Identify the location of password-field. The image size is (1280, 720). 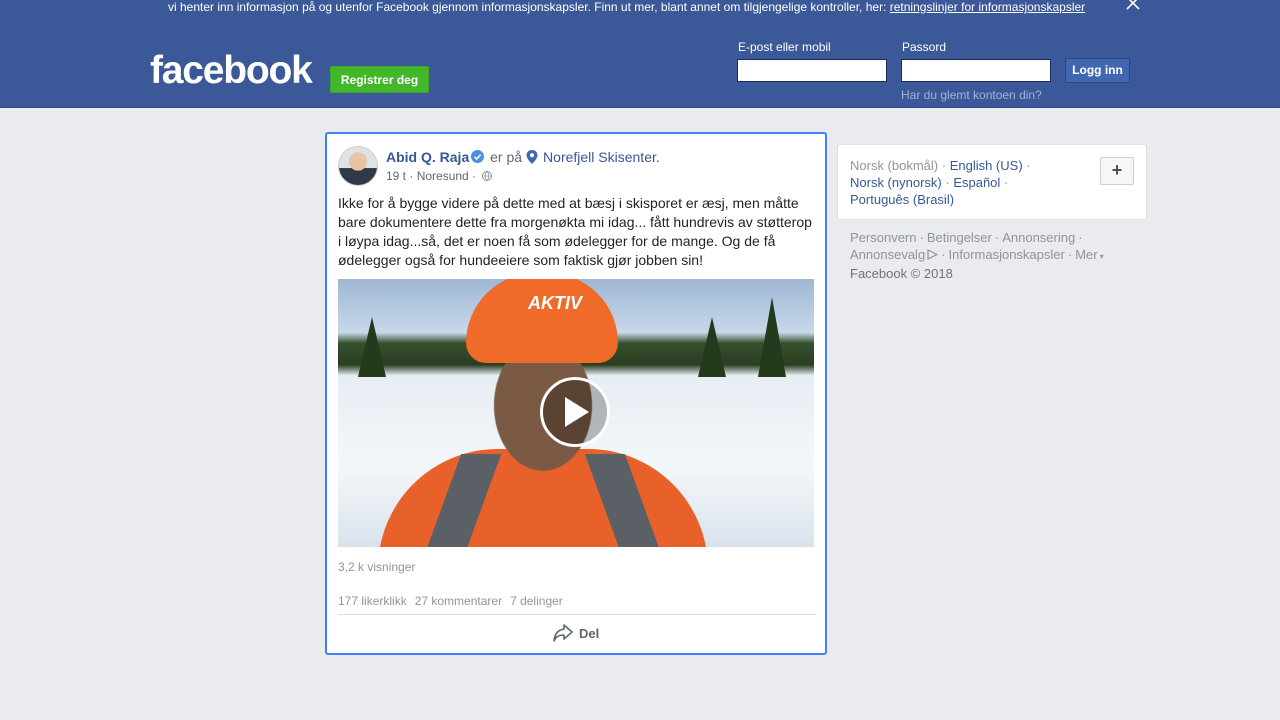
(976, 70).